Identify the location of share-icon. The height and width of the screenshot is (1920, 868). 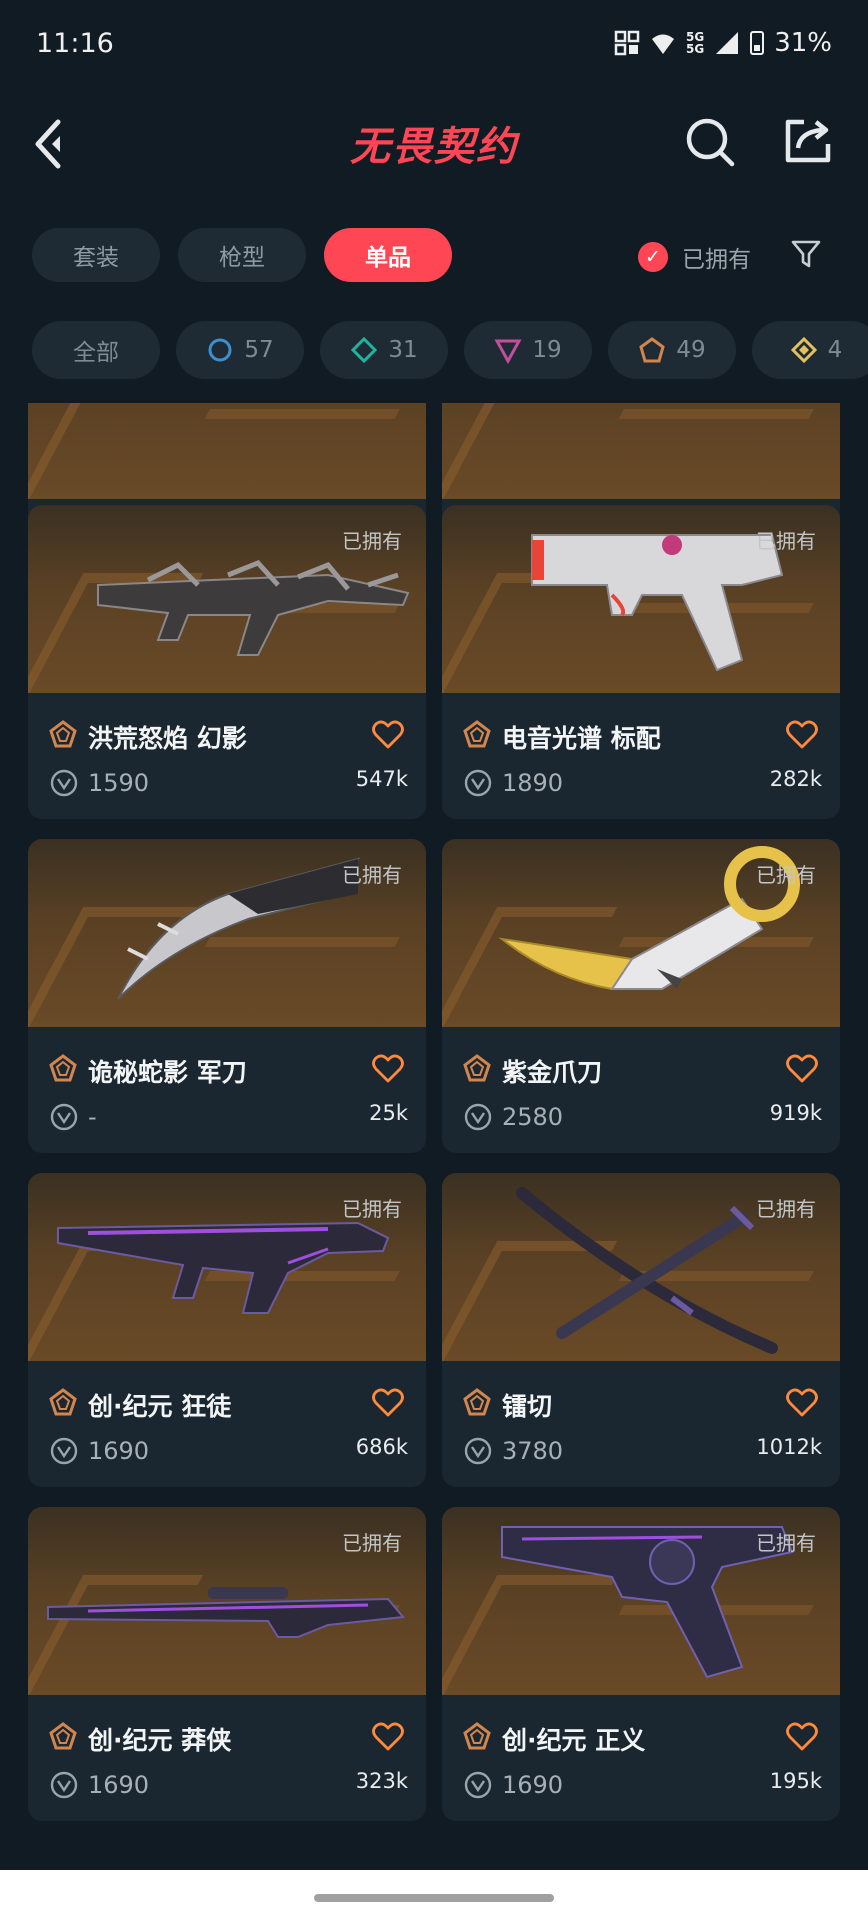
(808, 140).